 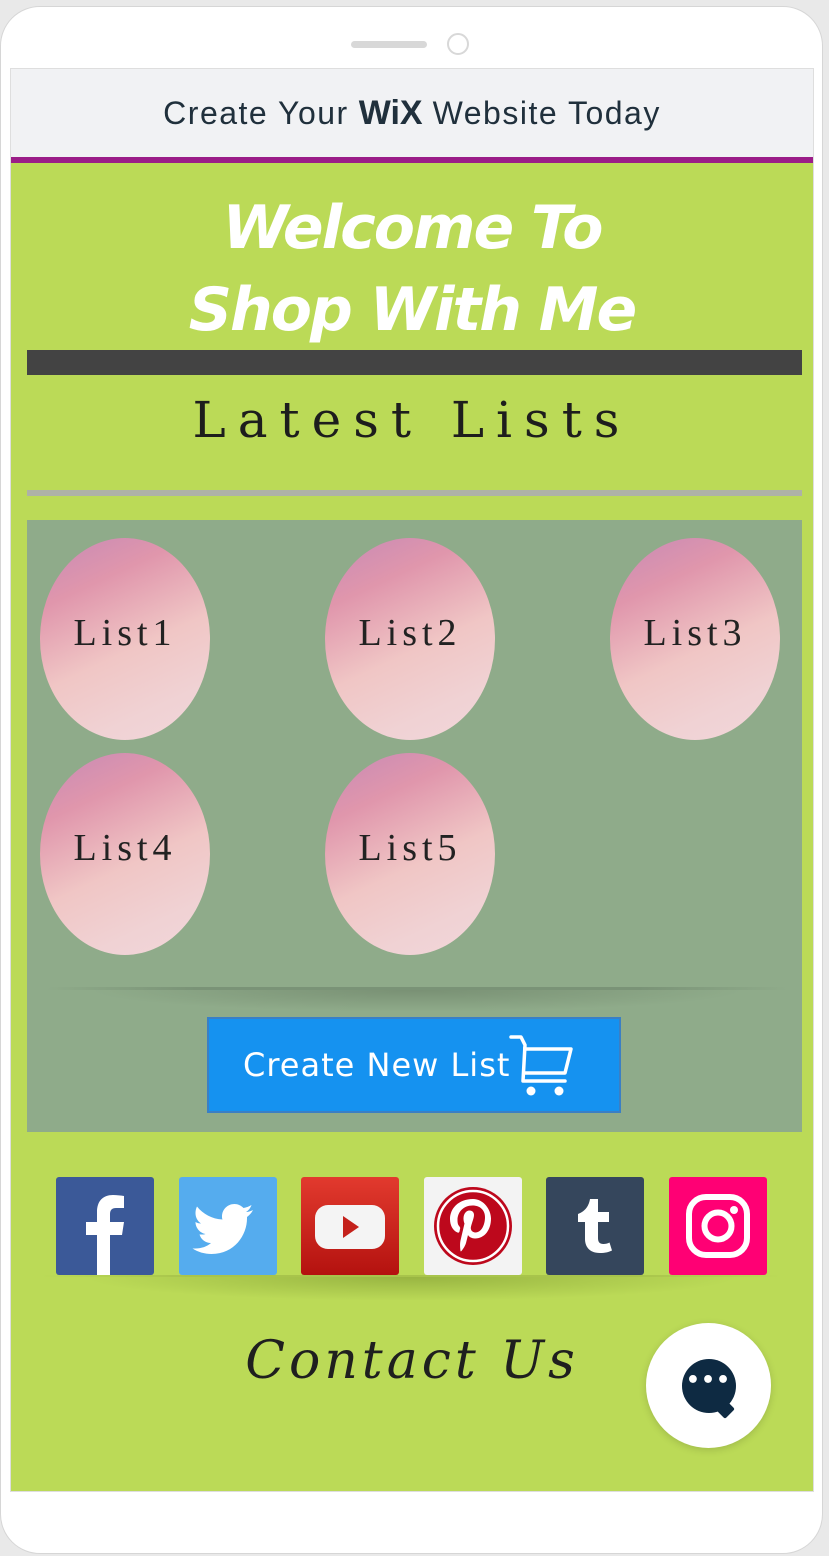 I want to click on list-item-5: List5, so click(x=410, y=854).